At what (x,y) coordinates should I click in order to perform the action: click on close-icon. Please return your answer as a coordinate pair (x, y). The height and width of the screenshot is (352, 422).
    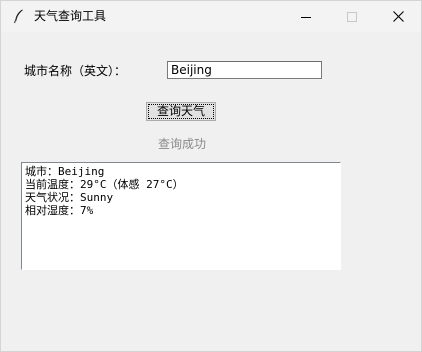
    Looking at the image, I should click on (398, 16).